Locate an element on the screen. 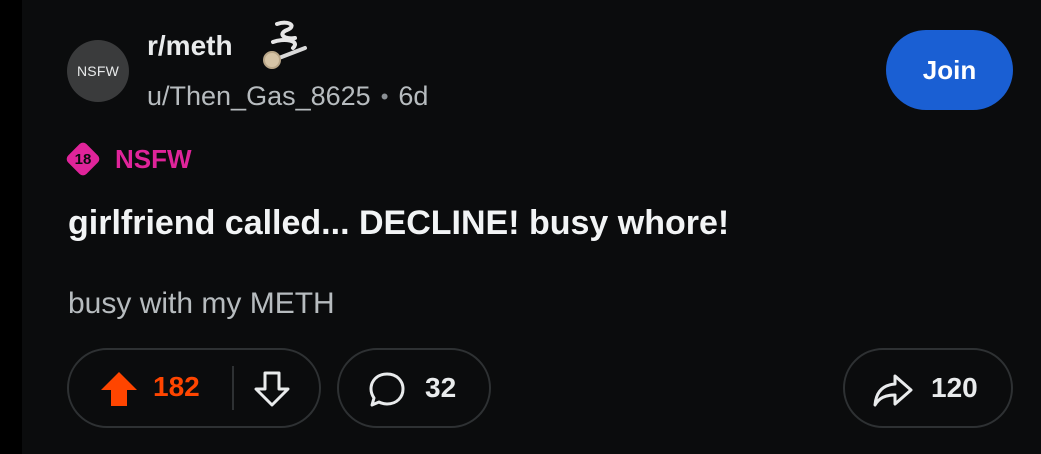 Image resolution: width=1041 pixels, height=454 pixels. author-link: u/Then_Gas_8625 is located at coordinates (259, 96).